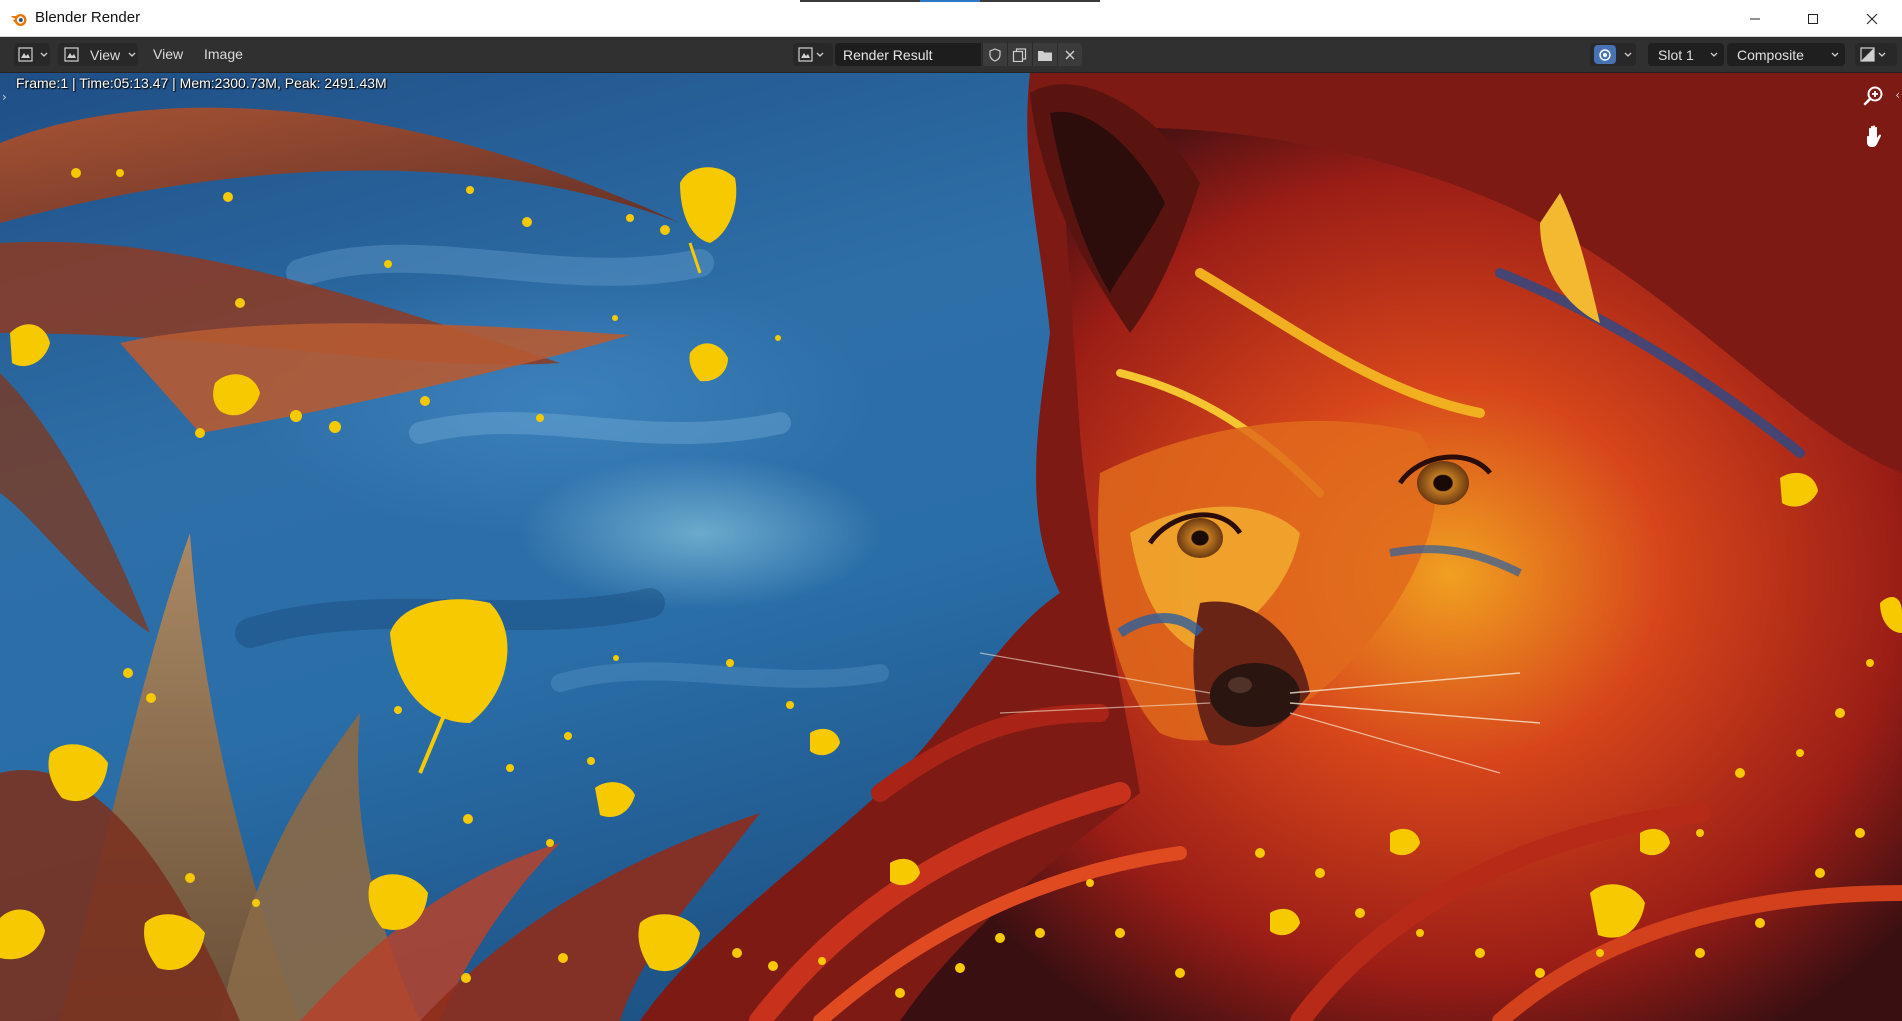 The image size is (1902, 1021). Describe the element at coordinates (25, 54) in the screenshot. I see `image-editor-icon` at that location.